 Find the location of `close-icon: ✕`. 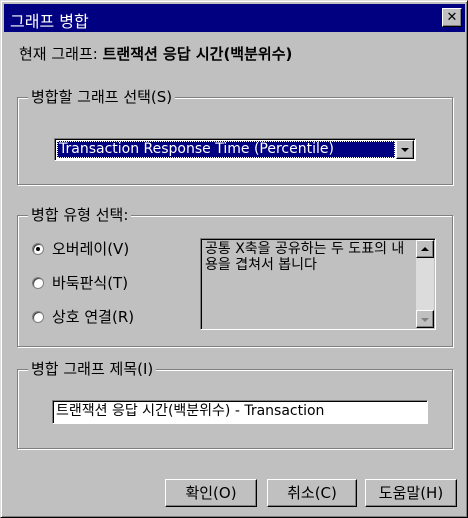

close-icon: ✕ is located at coordinates (452, 17).